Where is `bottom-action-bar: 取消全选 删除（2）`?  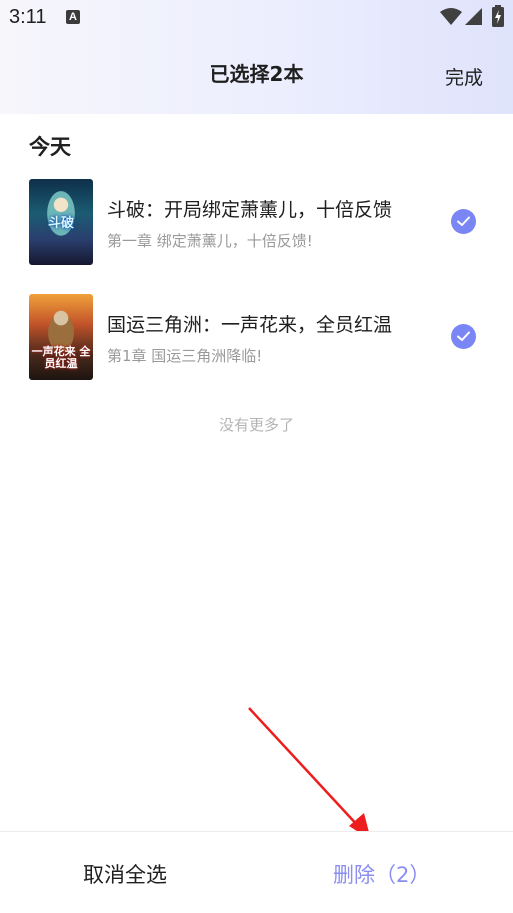
bottom-action-bar: 取消全选 删除（2） is located at coordinates (256, 872).